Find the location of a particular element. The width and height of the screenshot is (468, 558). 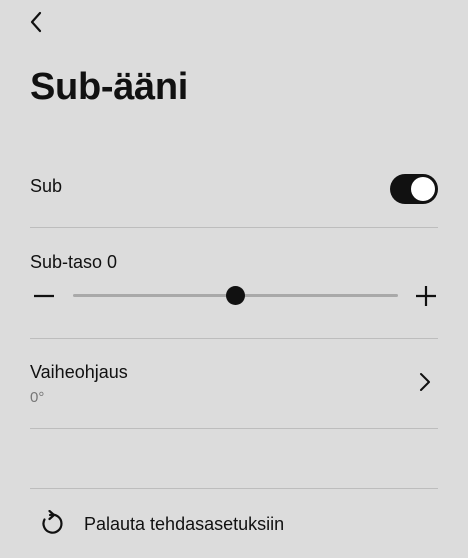

slider-track is located at coordinates (235, 295).